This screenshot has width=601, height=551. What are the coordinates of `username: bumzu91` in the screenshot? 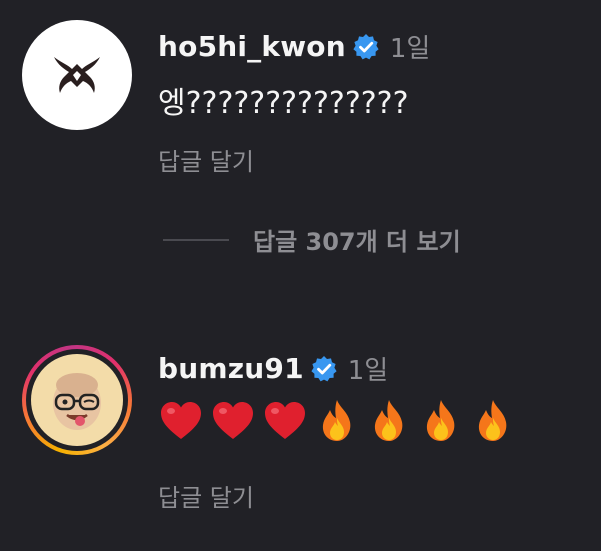 It's located at (231, 368).